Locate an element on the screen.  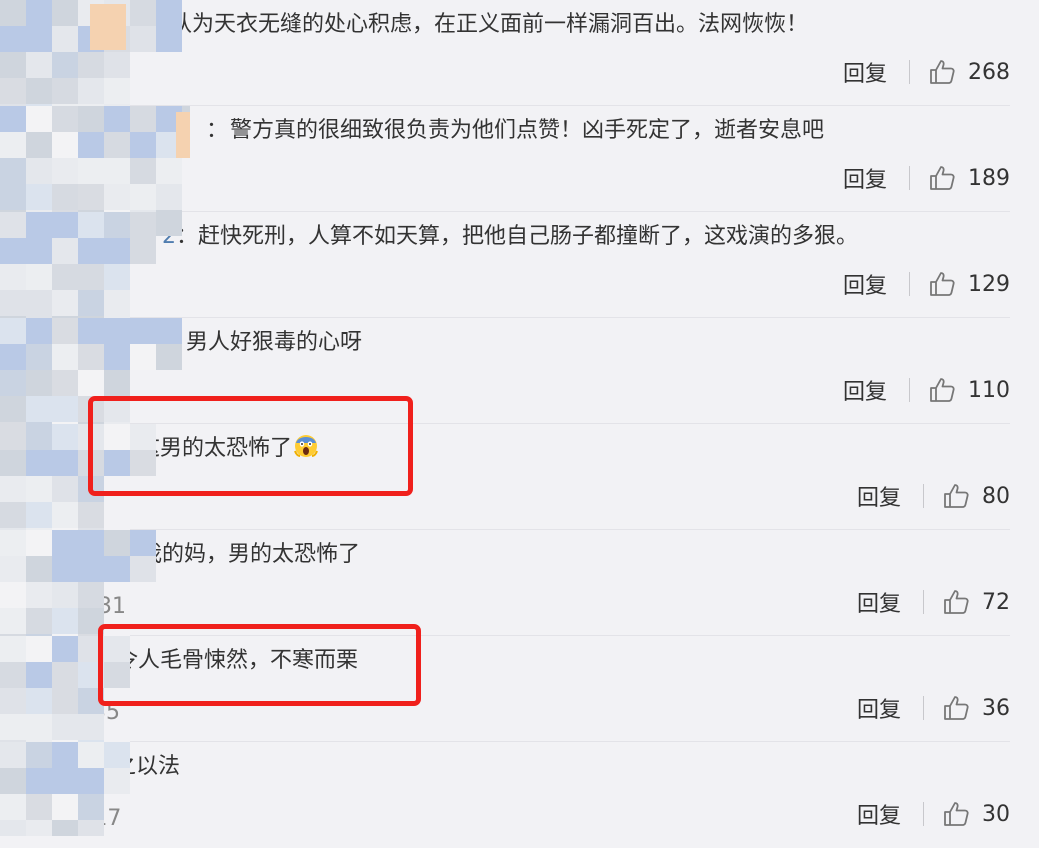
comment-item: 2： 赶快死刑，人算不如天算，把他自己肠子都撞断了，这戏演的多狠。 回复 129 is located at coordinates (505, 265).